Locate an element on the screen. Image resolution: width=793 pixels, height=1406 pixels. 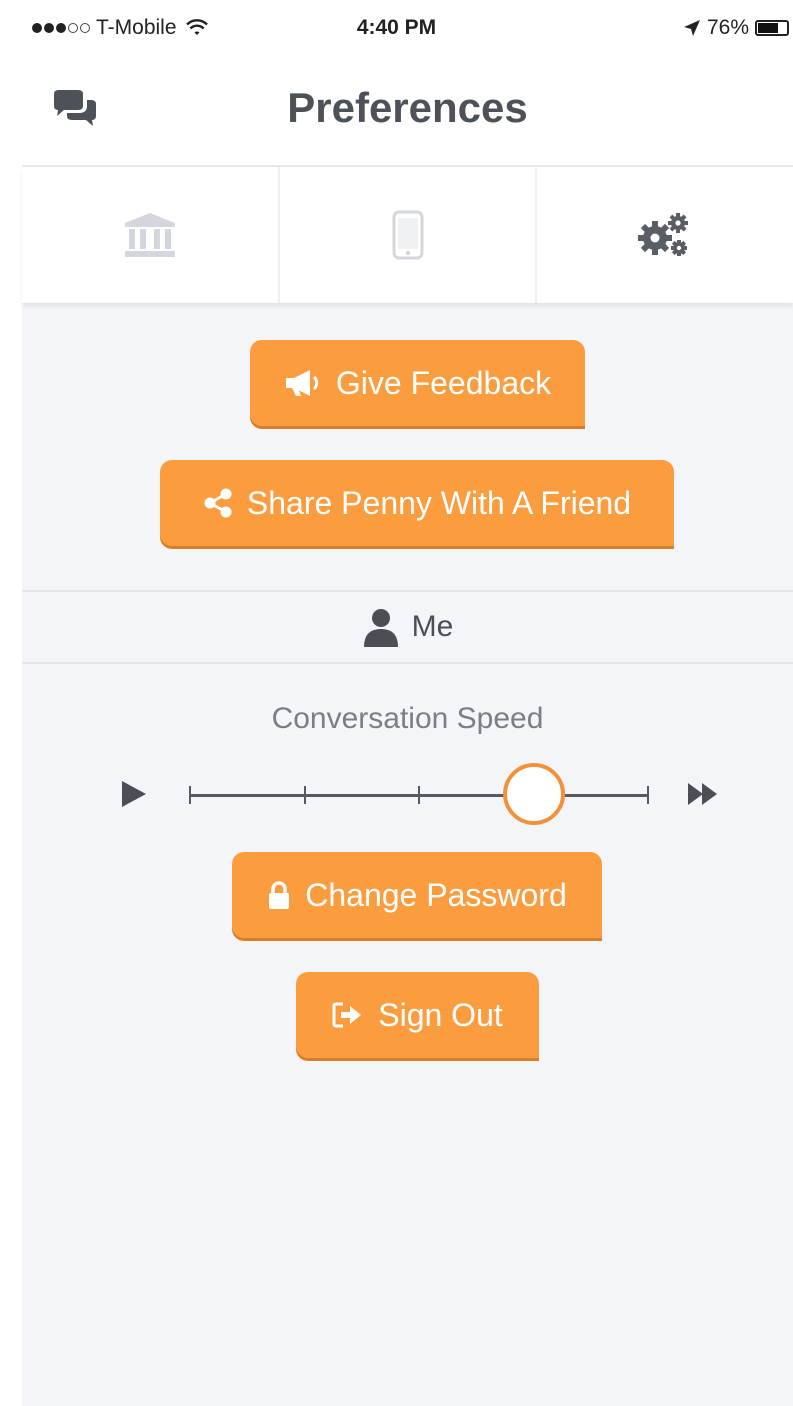
me-section-header: Me is located at coordinates (407, 627).